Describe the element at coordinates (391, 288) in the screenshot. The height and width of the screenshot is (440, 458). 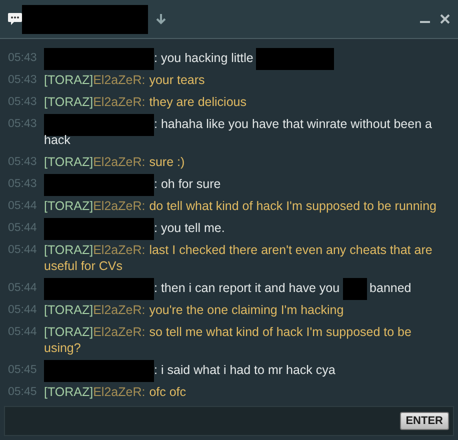
I see `message-text: banned` at that location.